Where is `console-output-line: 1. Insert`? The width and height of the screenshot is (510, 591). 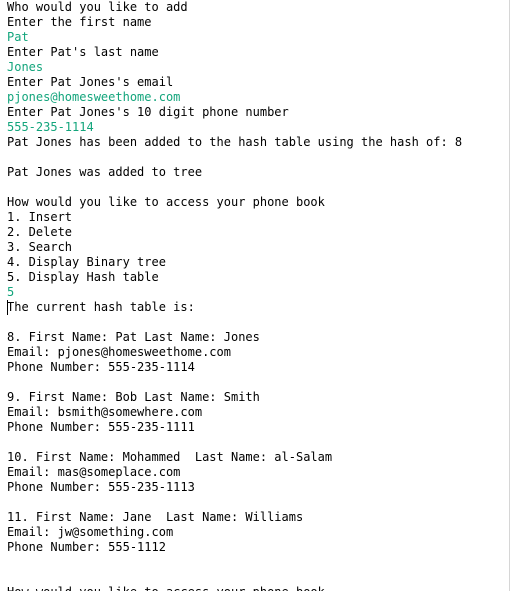
console-output-line: 1. Insert is located at coordinates (40, 217).